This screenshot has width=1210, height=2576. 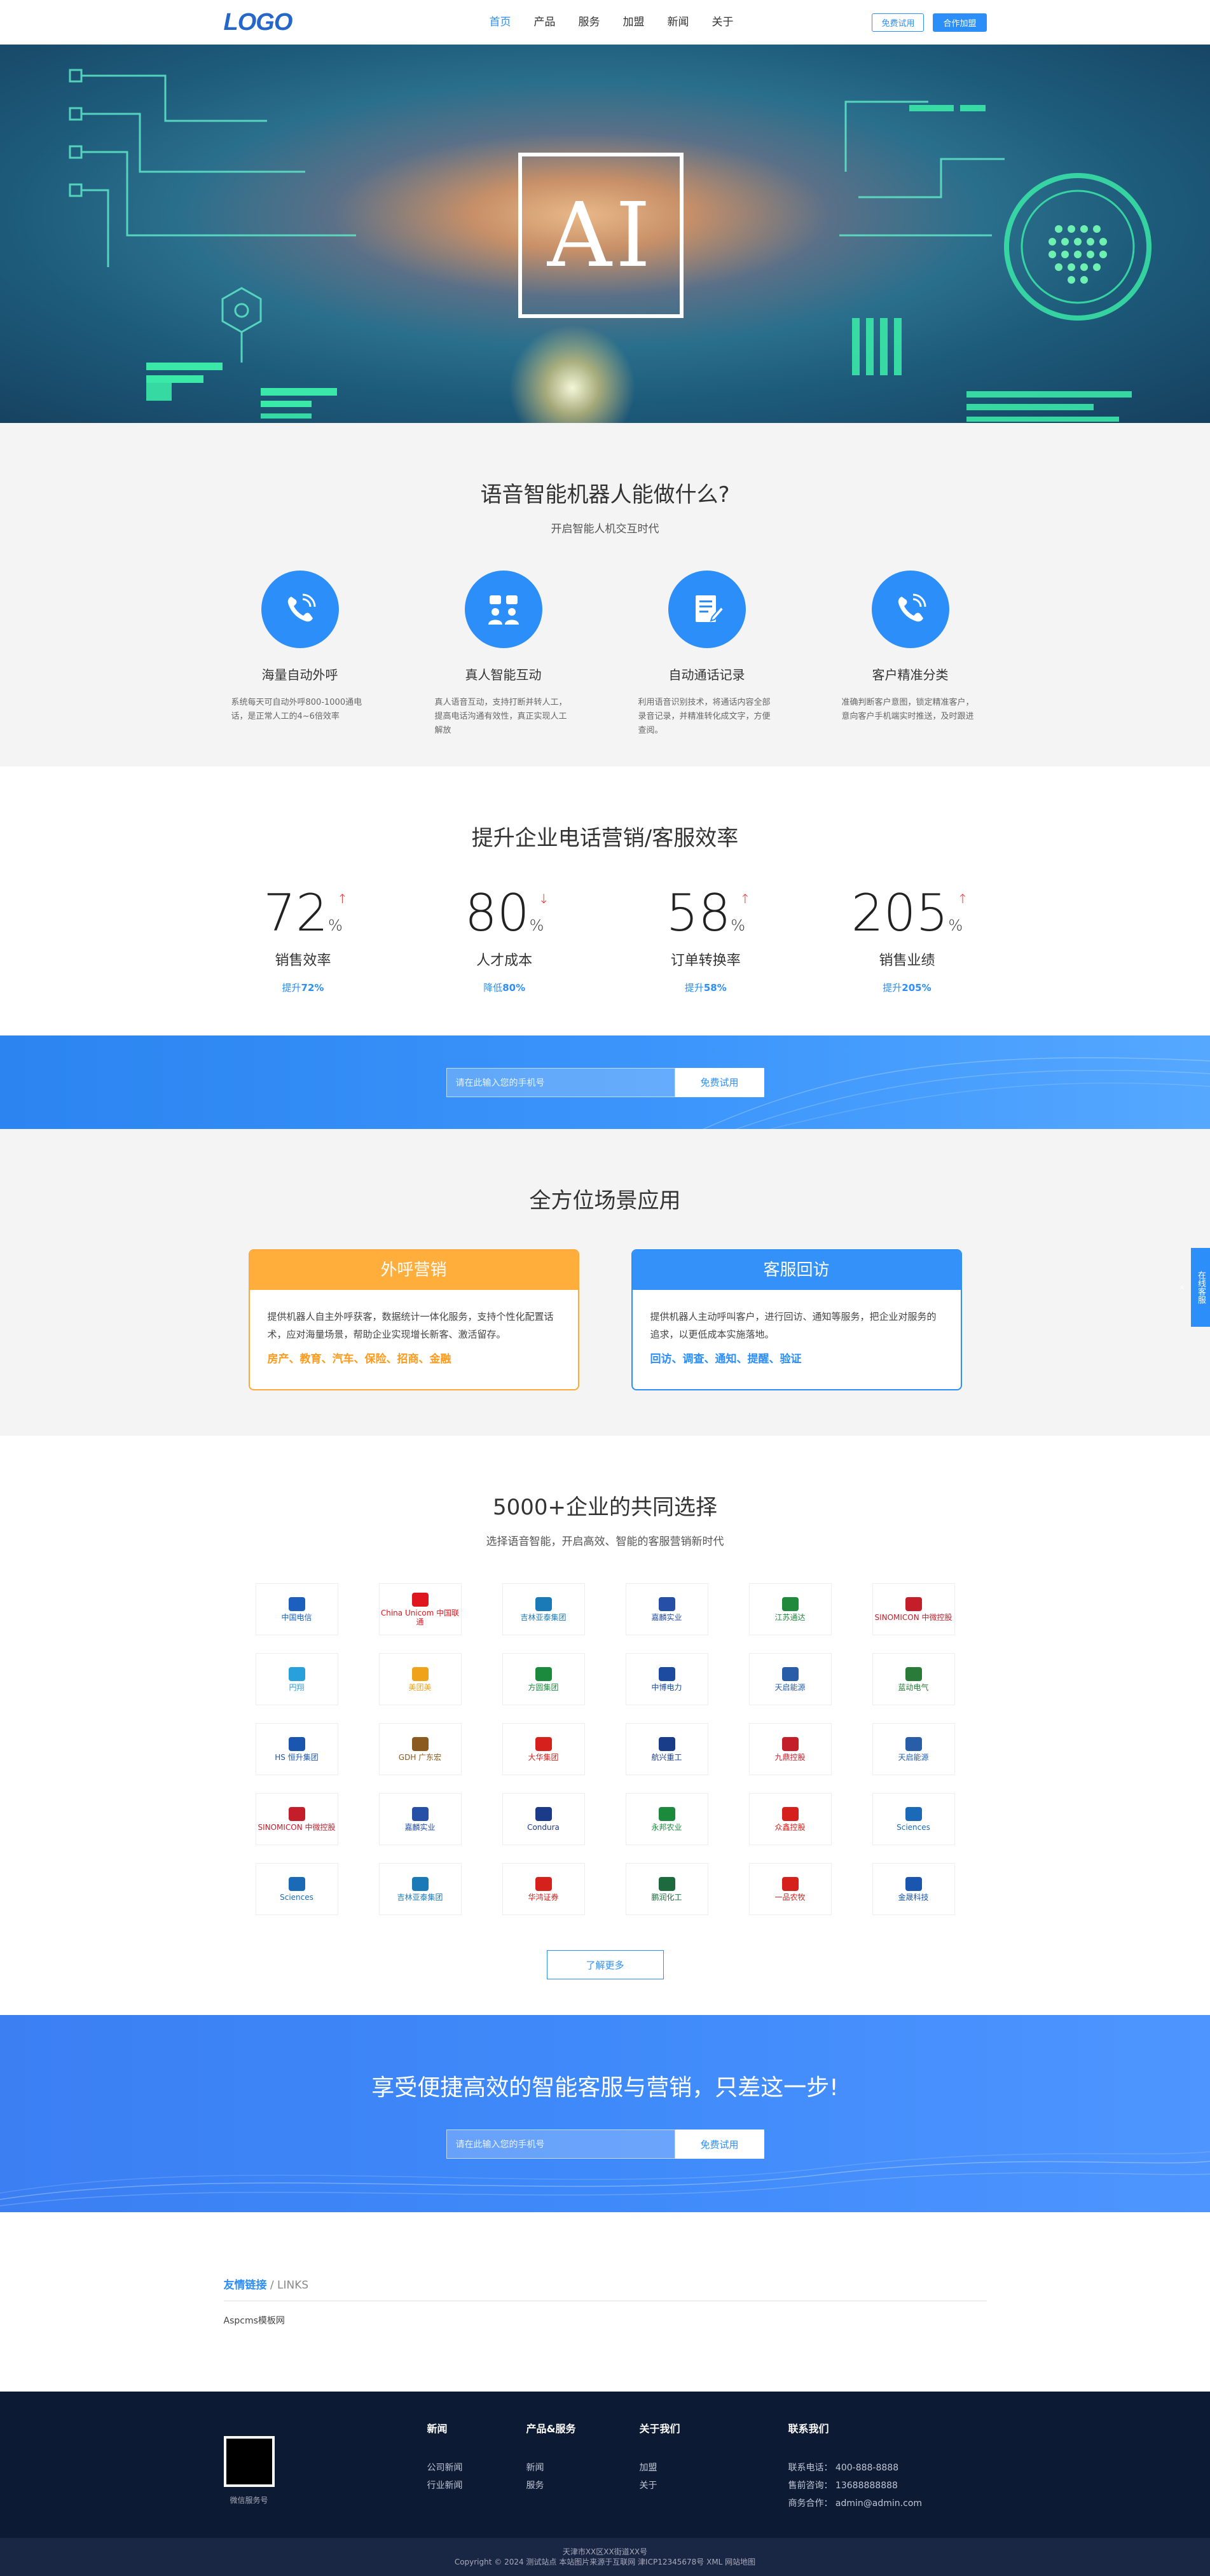 What do you see at coordinates (855, 2502) in the screenshot?
I see `contact-business: 商务合作： admin@admin.com` at bounding box center [855, 2502].